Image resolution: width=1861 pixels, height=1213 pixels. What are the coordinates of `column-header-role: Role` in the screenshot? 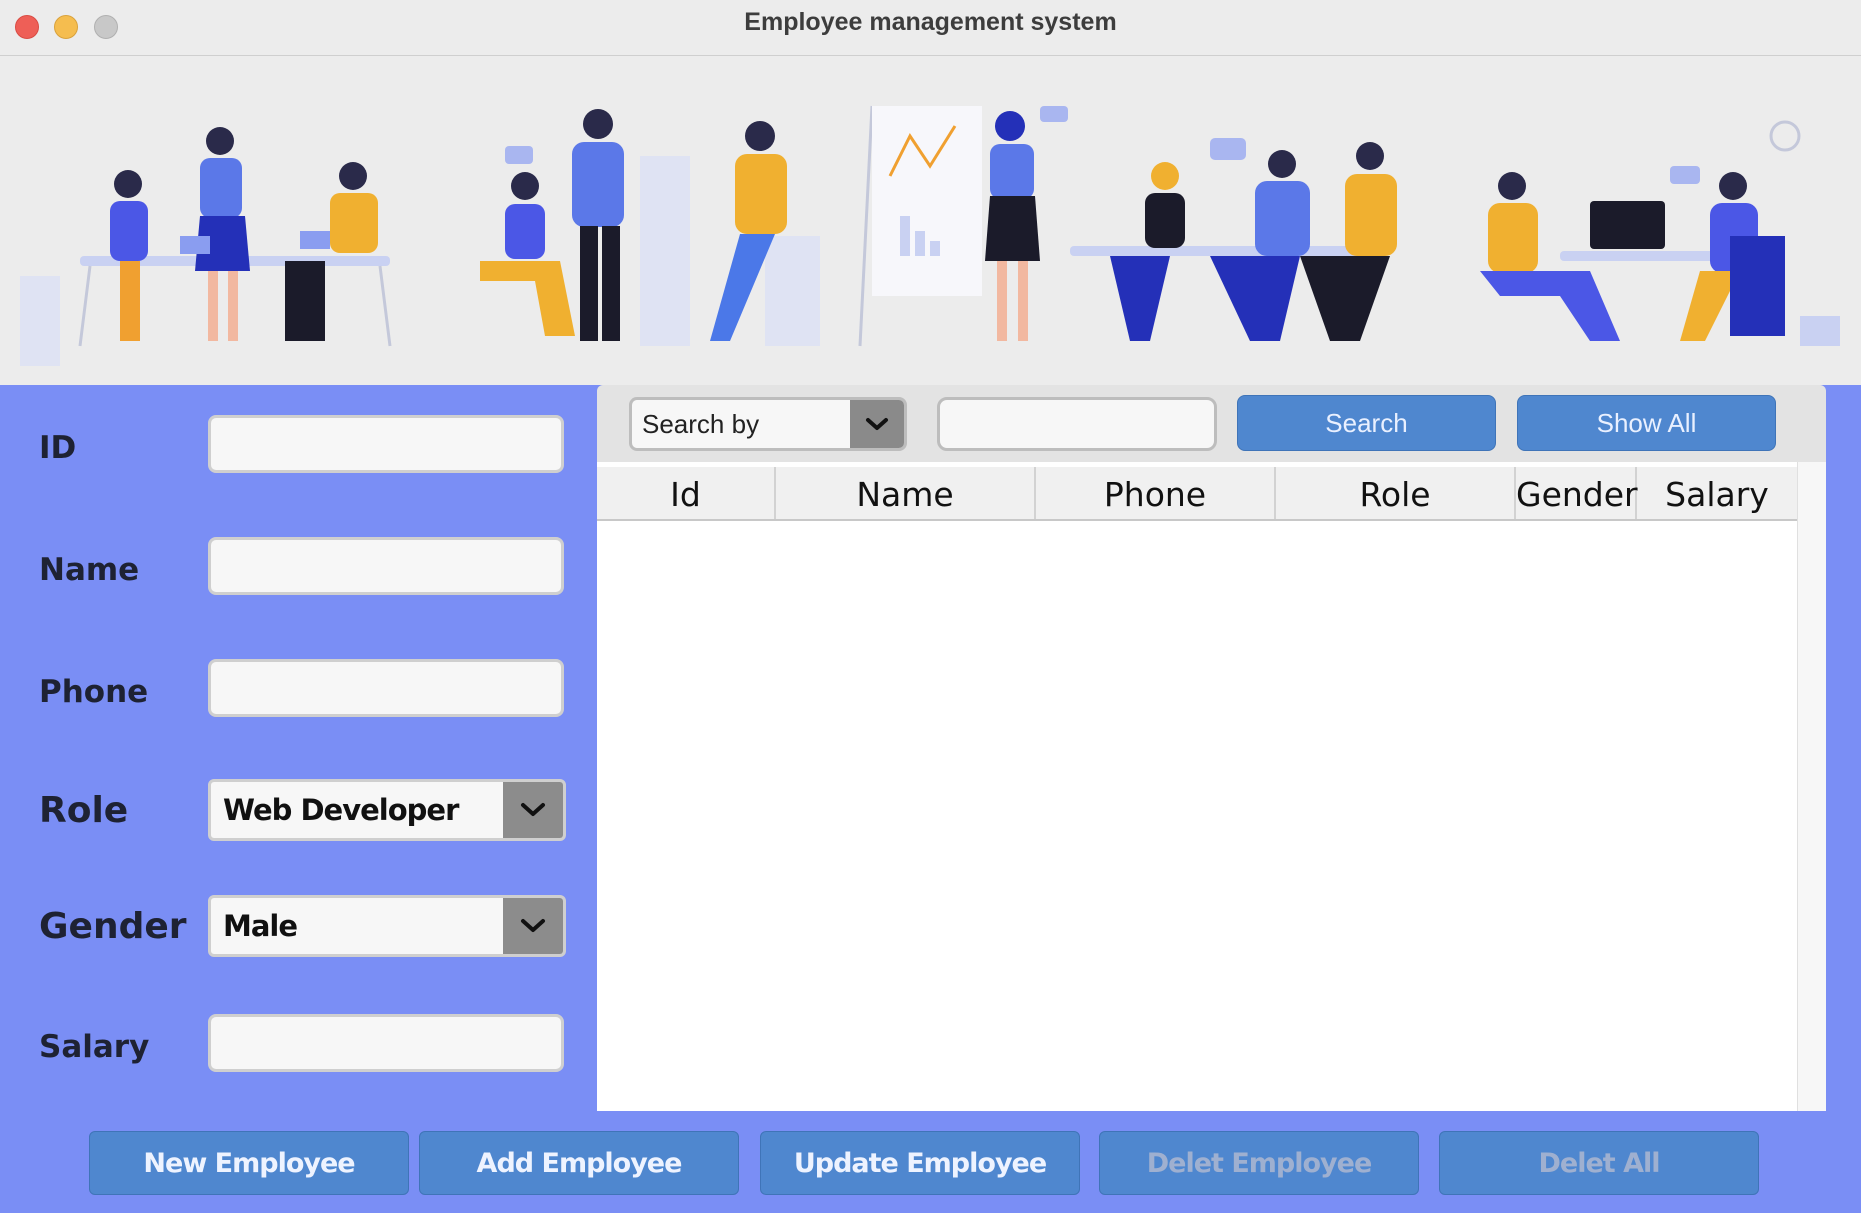 It's located at (1396, 493).